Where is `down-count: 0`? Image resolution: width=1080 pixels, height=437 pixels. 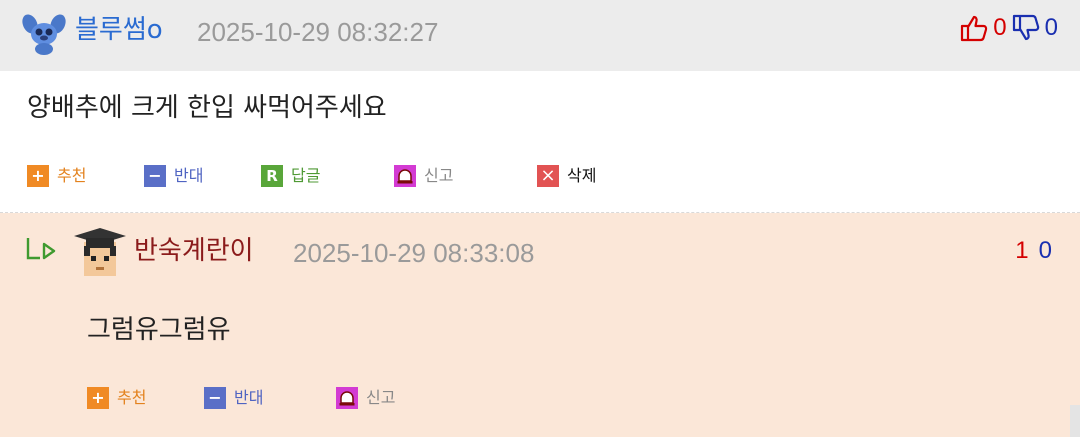 down-count: 0 is located at coordinates (1051, 27).